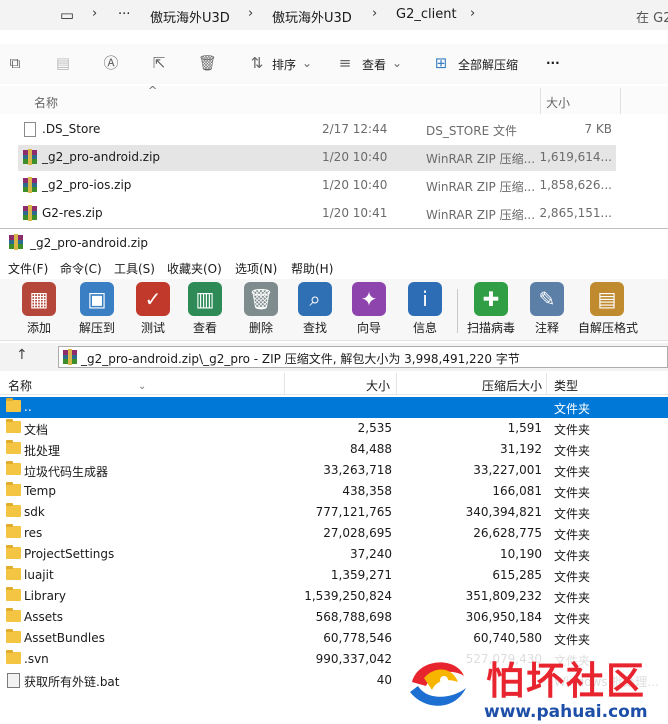 This screenshot has height=724, width=668. I want to click on menu-tools: 工具(S), so click(134, 268).